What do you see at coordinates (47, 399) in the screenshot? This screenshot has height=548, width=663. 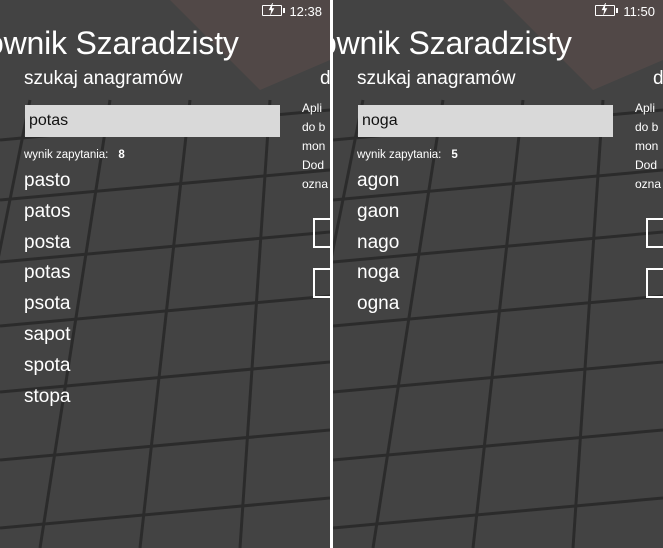 I see `list-item: stopa` at bounding box center [47, 399].